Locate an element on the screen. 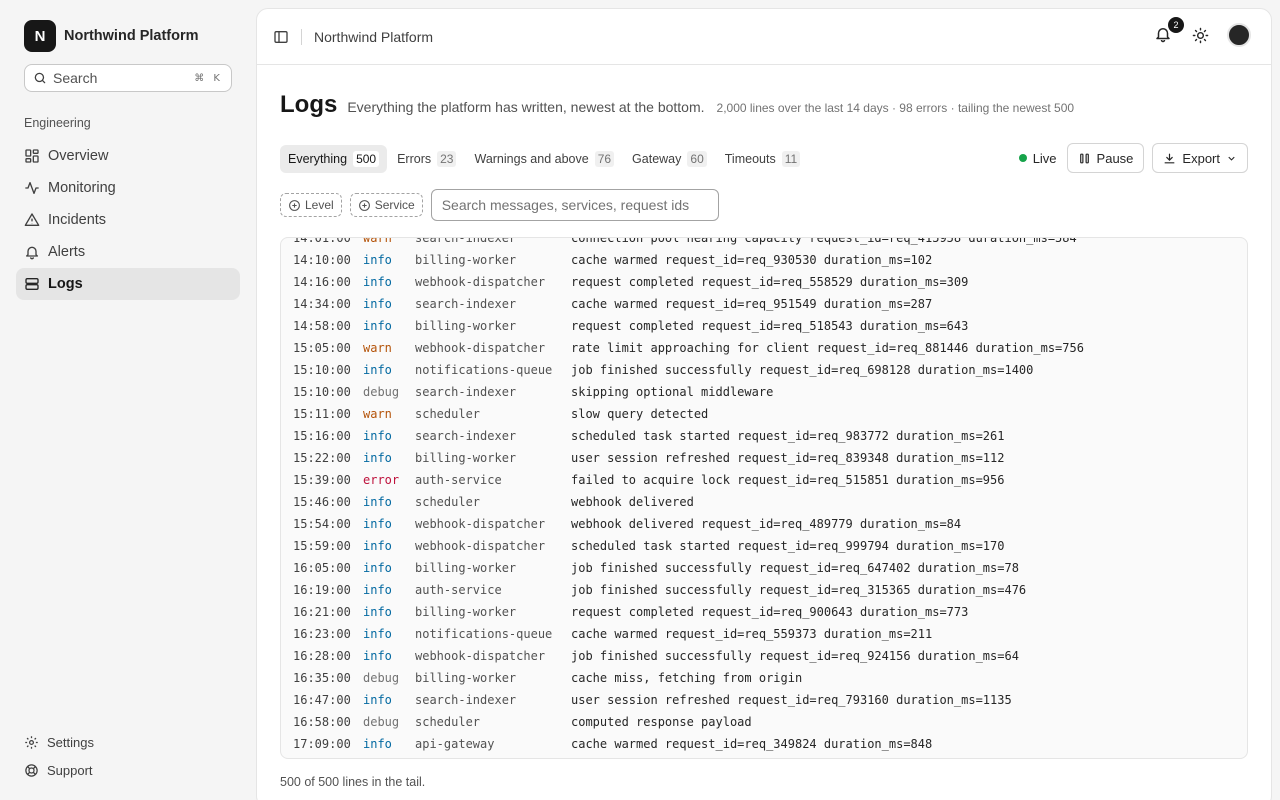  log-message: slow query detected is located at coordinates (640, 414).